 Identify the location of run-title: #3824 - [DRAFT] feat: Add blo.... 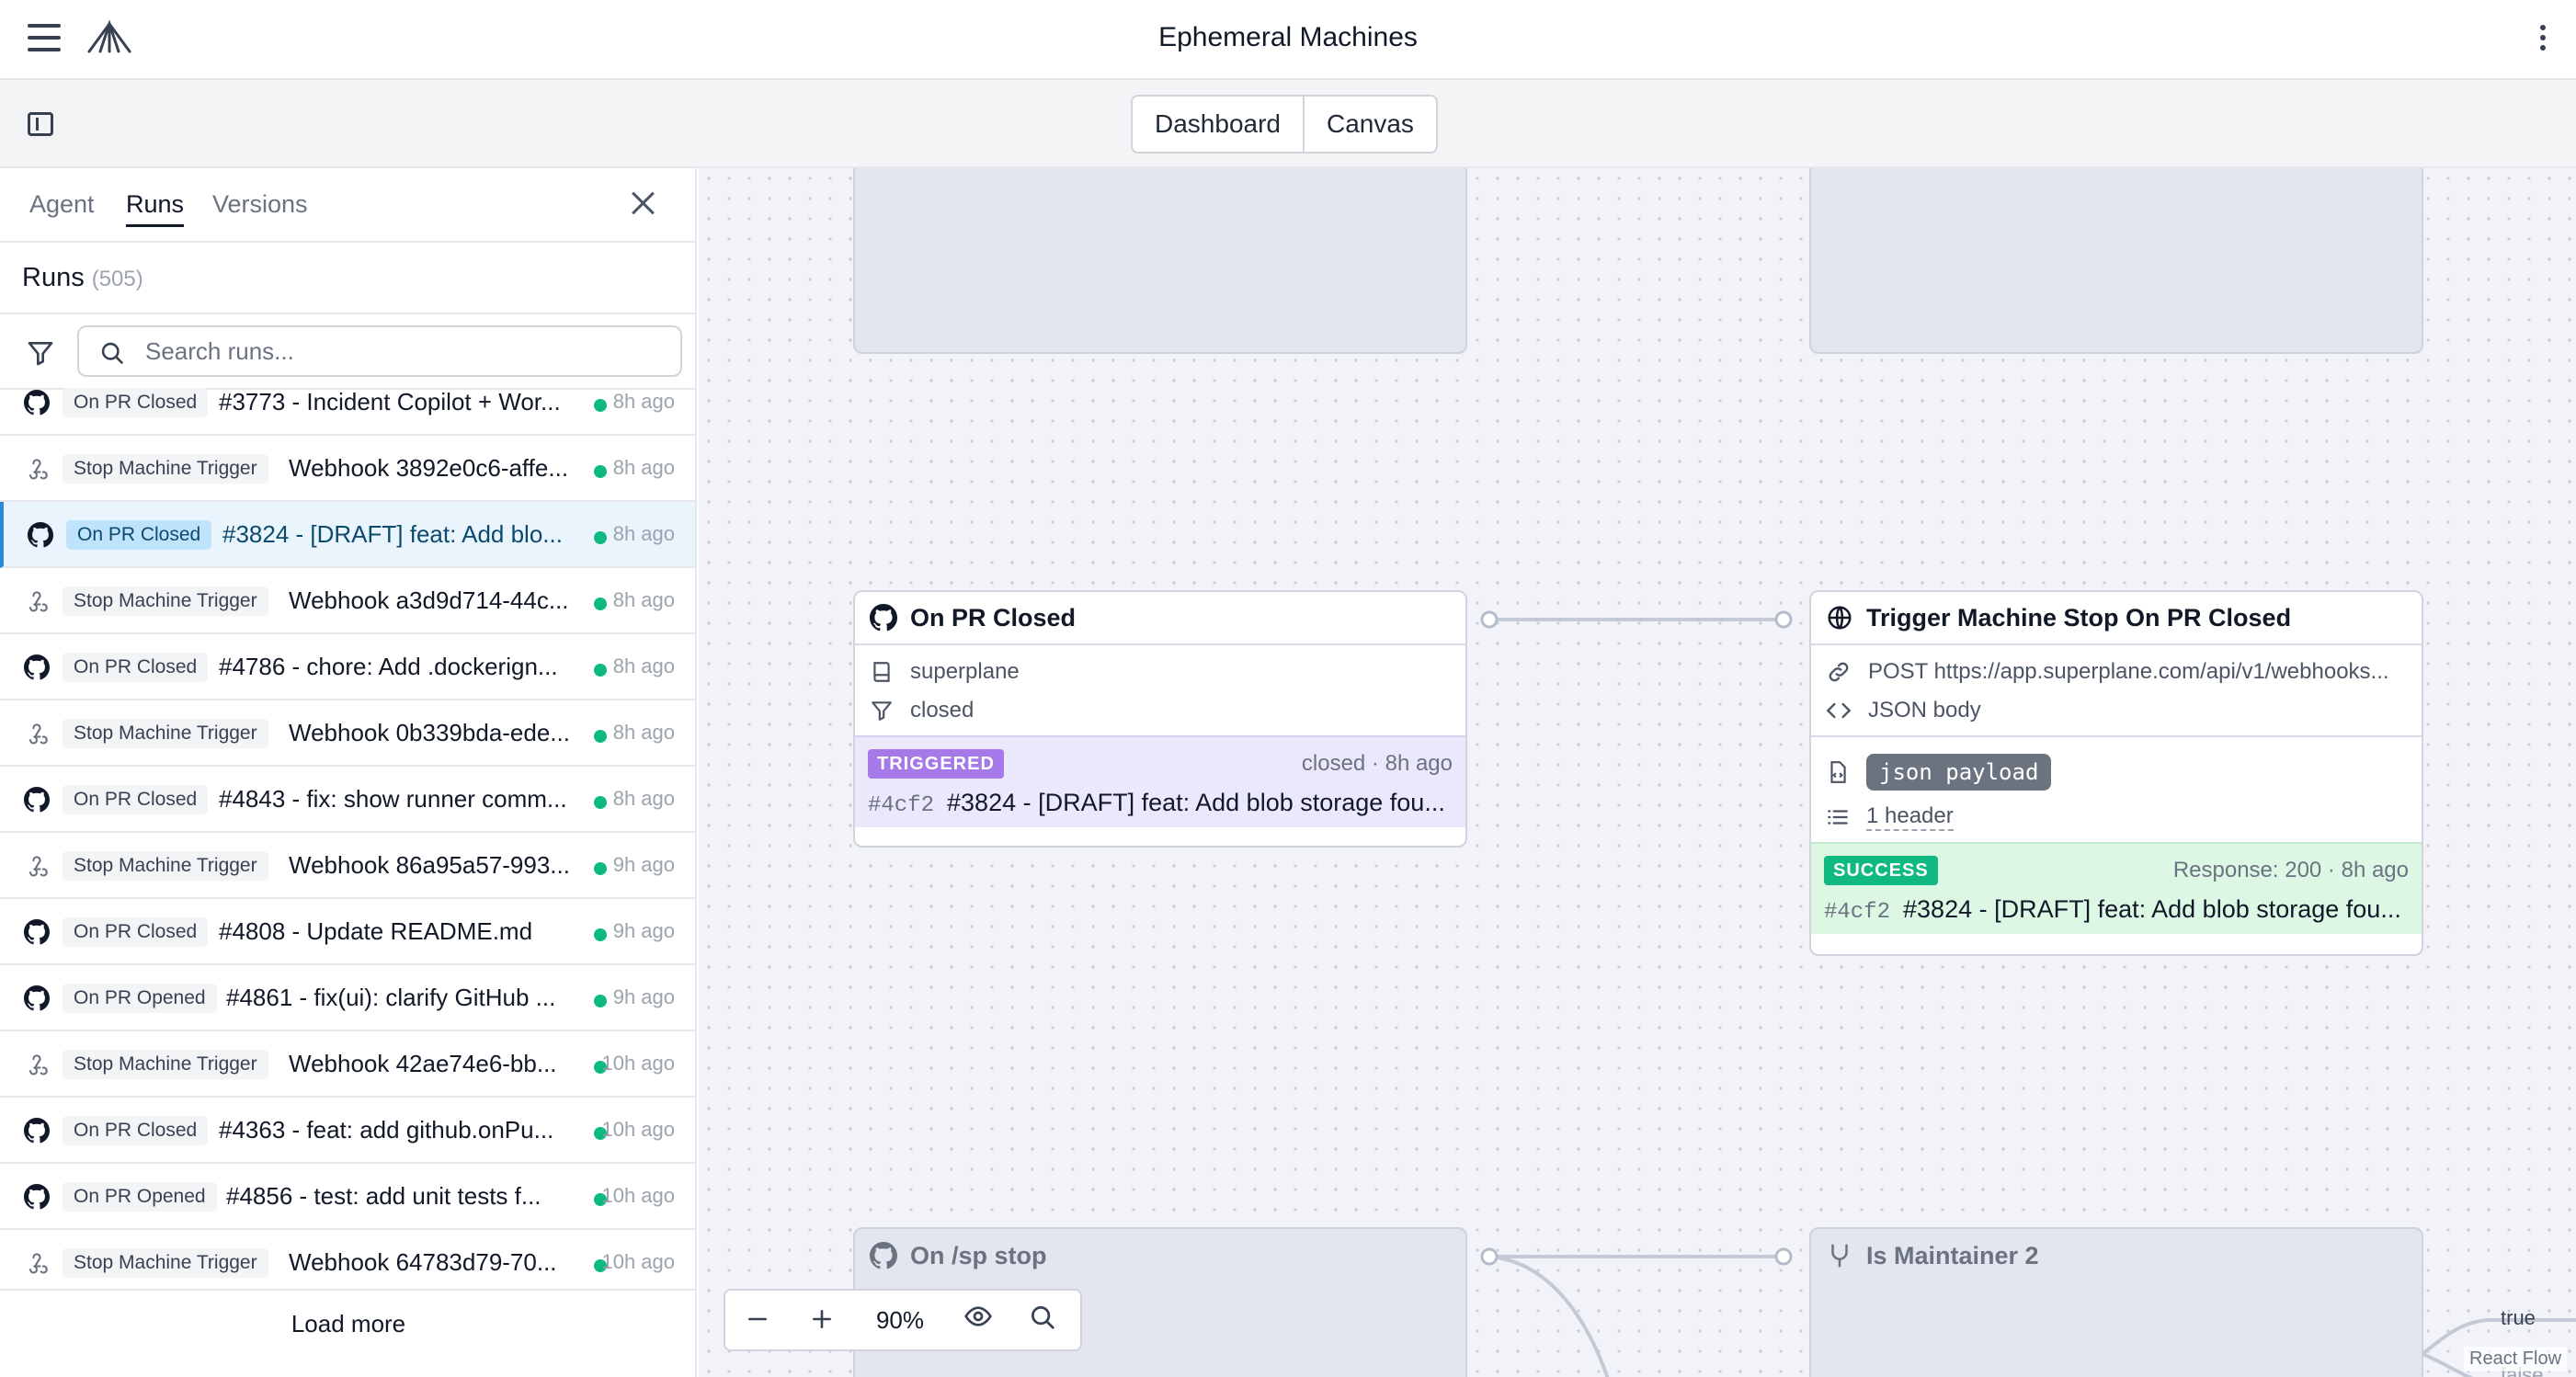
(392, 534).